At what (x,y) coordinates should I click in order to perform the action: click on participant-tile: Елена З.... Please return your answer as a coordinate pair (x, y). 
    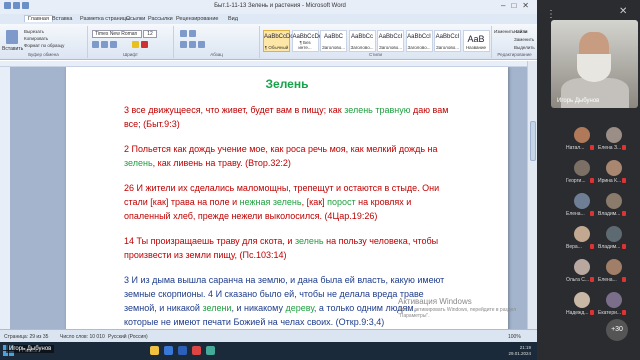
    Looking at the image, I should click on (613, 140).